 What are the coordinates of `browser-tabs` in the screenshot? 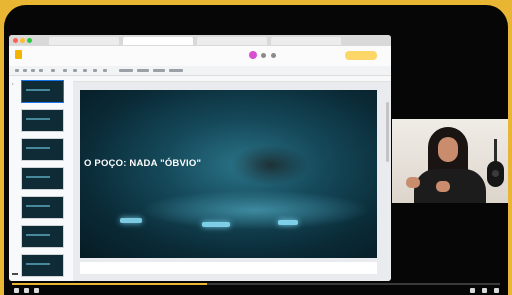 It's located at (199, 41).